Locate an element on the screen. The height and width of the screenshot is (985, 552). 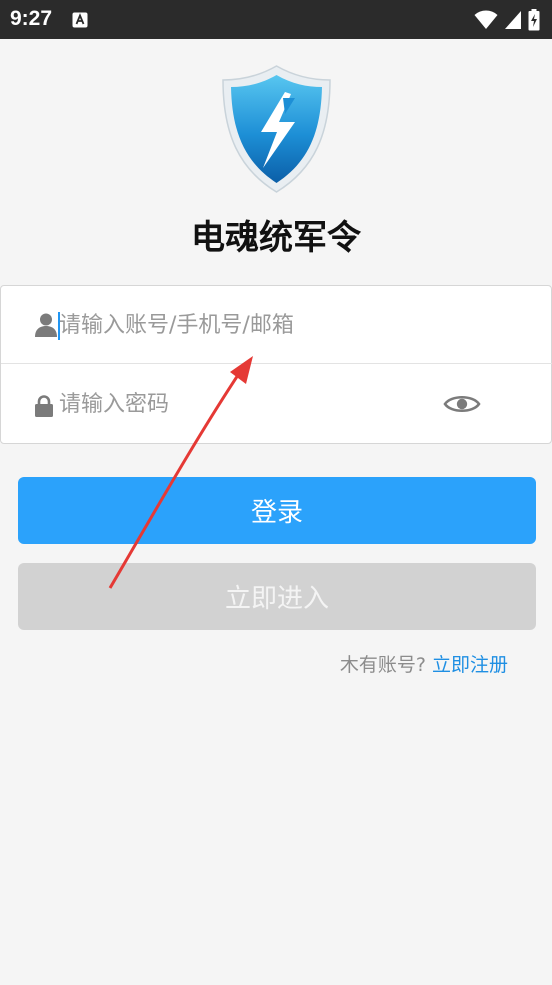
register-row: 木有账号? 立即注册 is located at coordinates (424, 663).